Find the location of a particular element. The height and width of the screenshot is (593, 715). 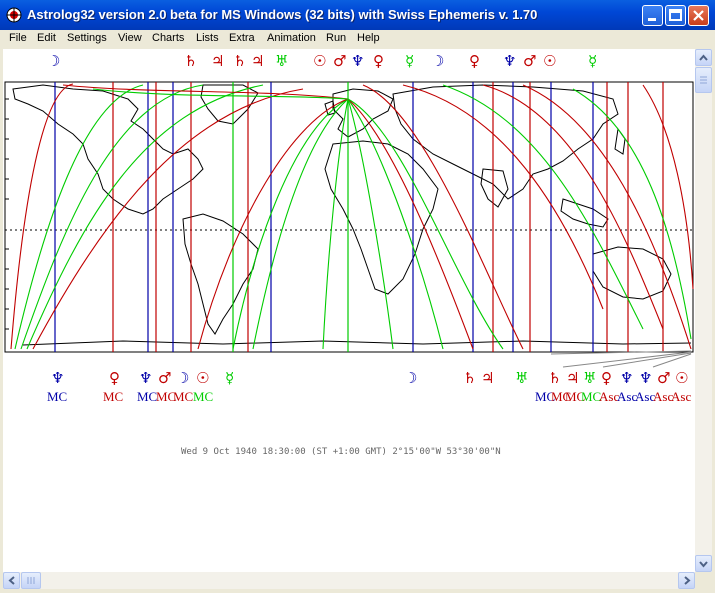

size-grip is located at coordinates (703, 580).